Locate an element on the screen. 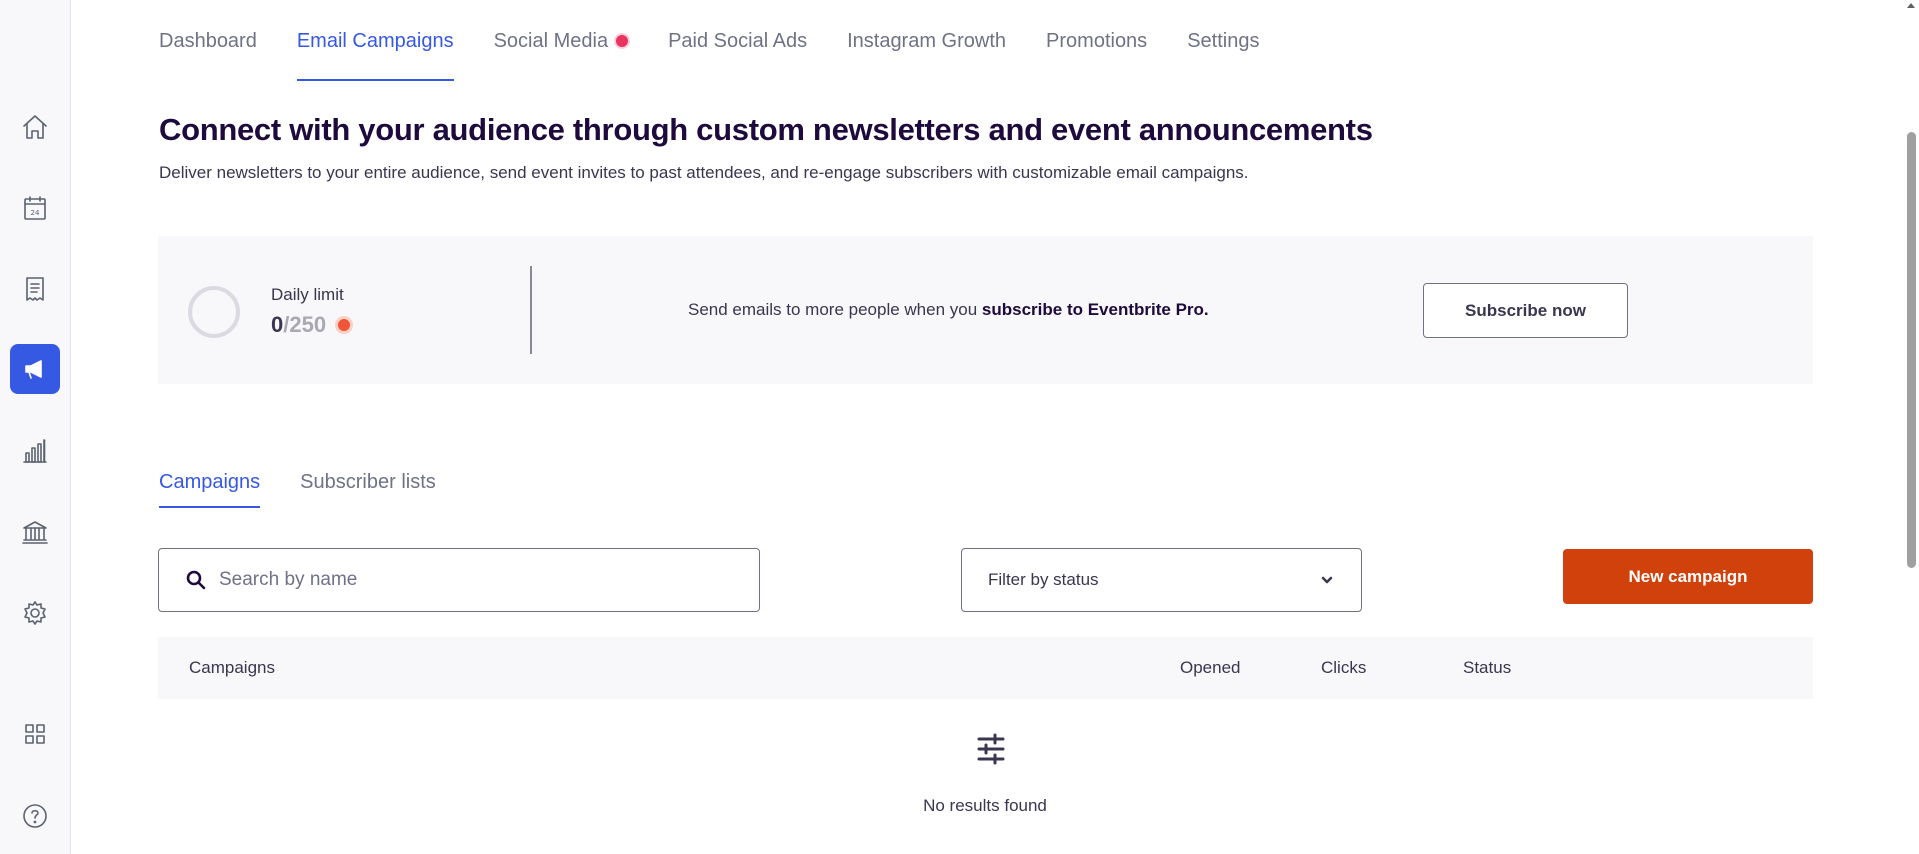 Image resolution: width=1919 pixels, height=854 pixels. home-icon is located at coordinates (35, 127).